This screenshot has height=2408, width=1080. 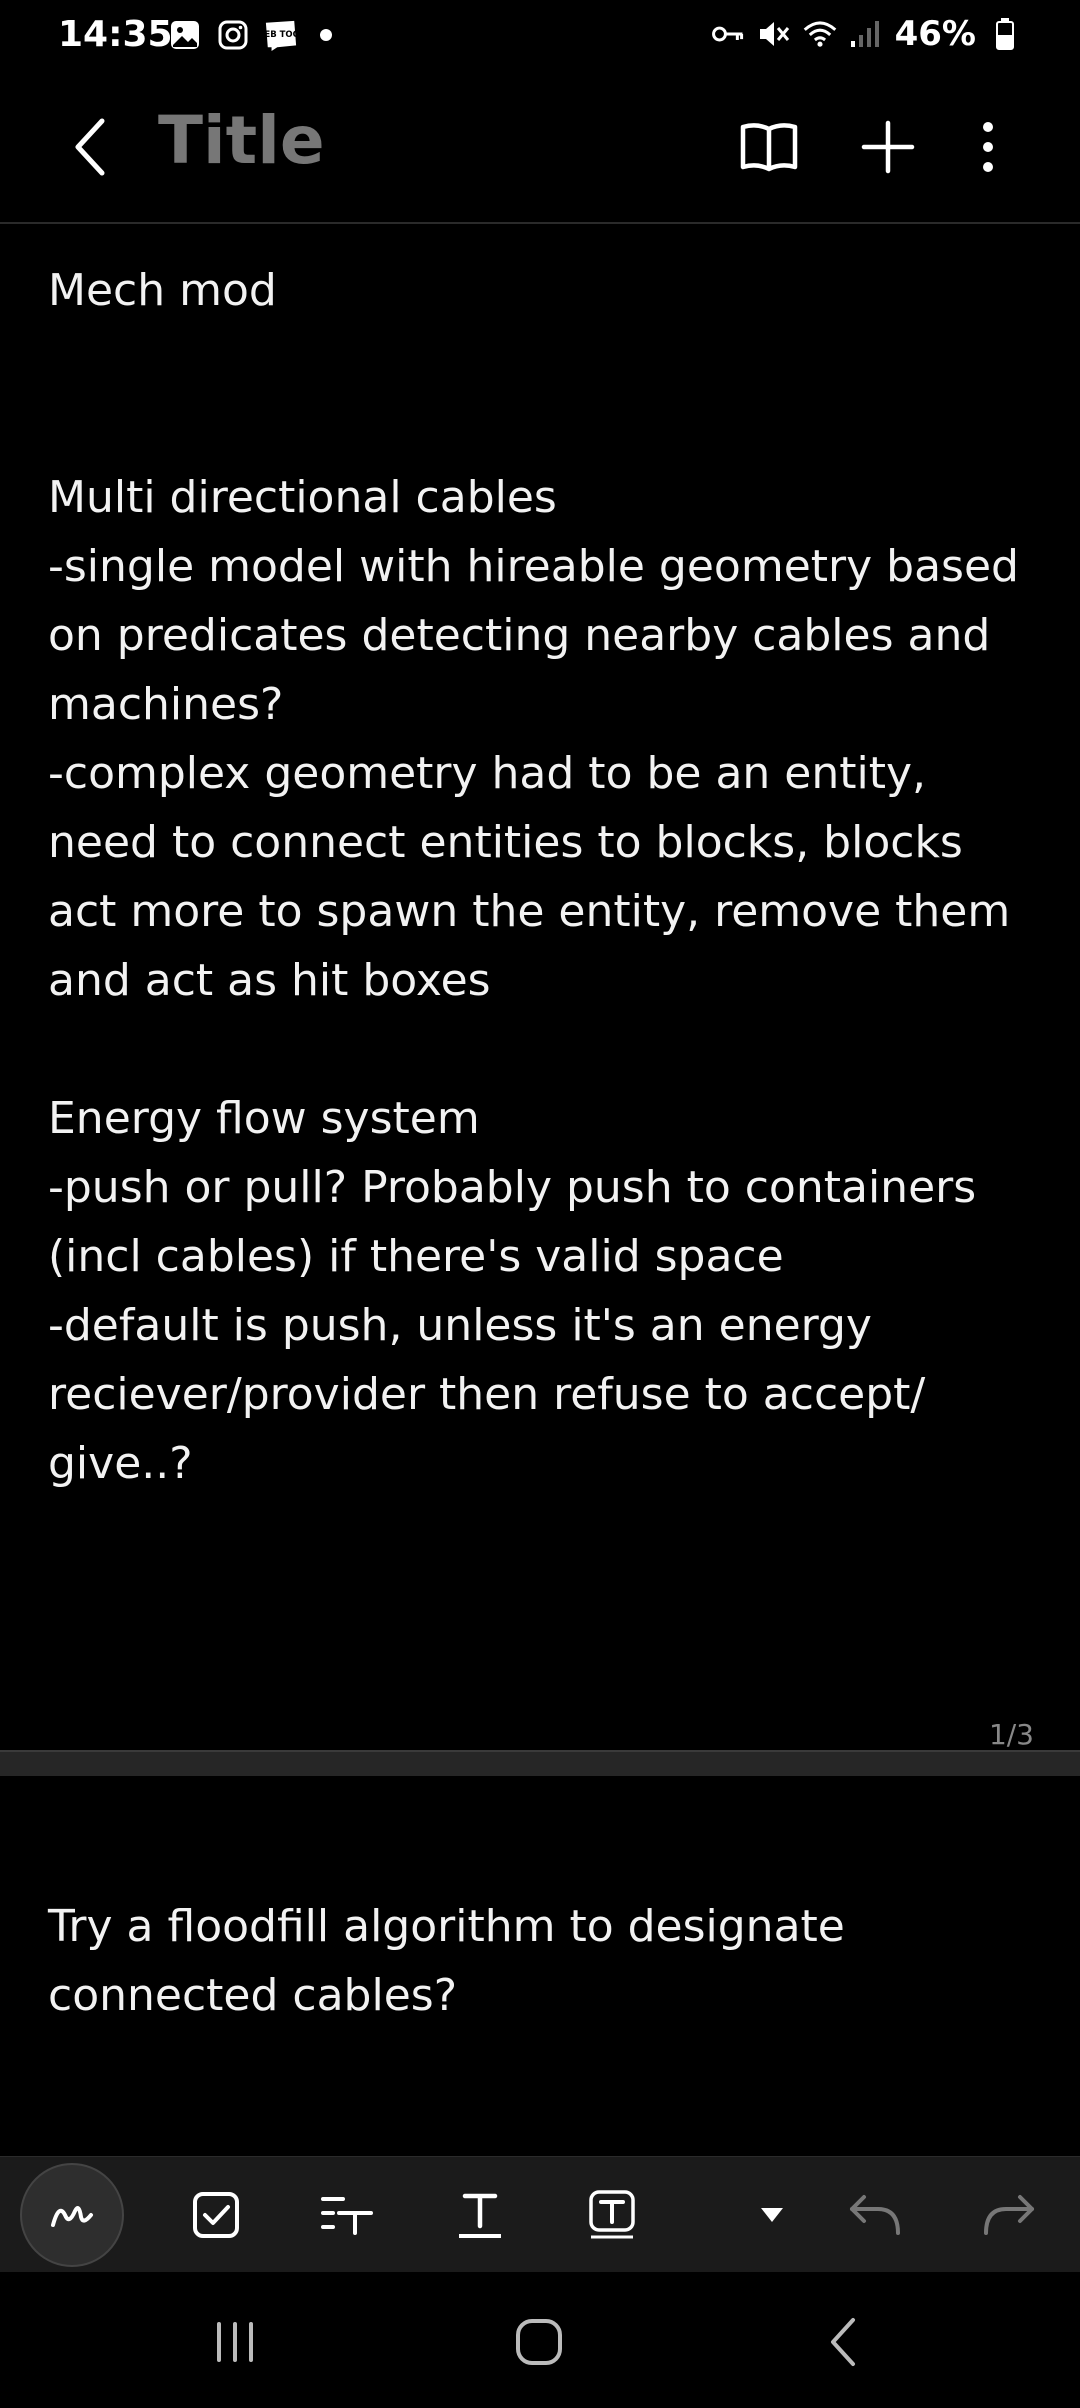 I want to click on add-button, so click(x=888, y=147).